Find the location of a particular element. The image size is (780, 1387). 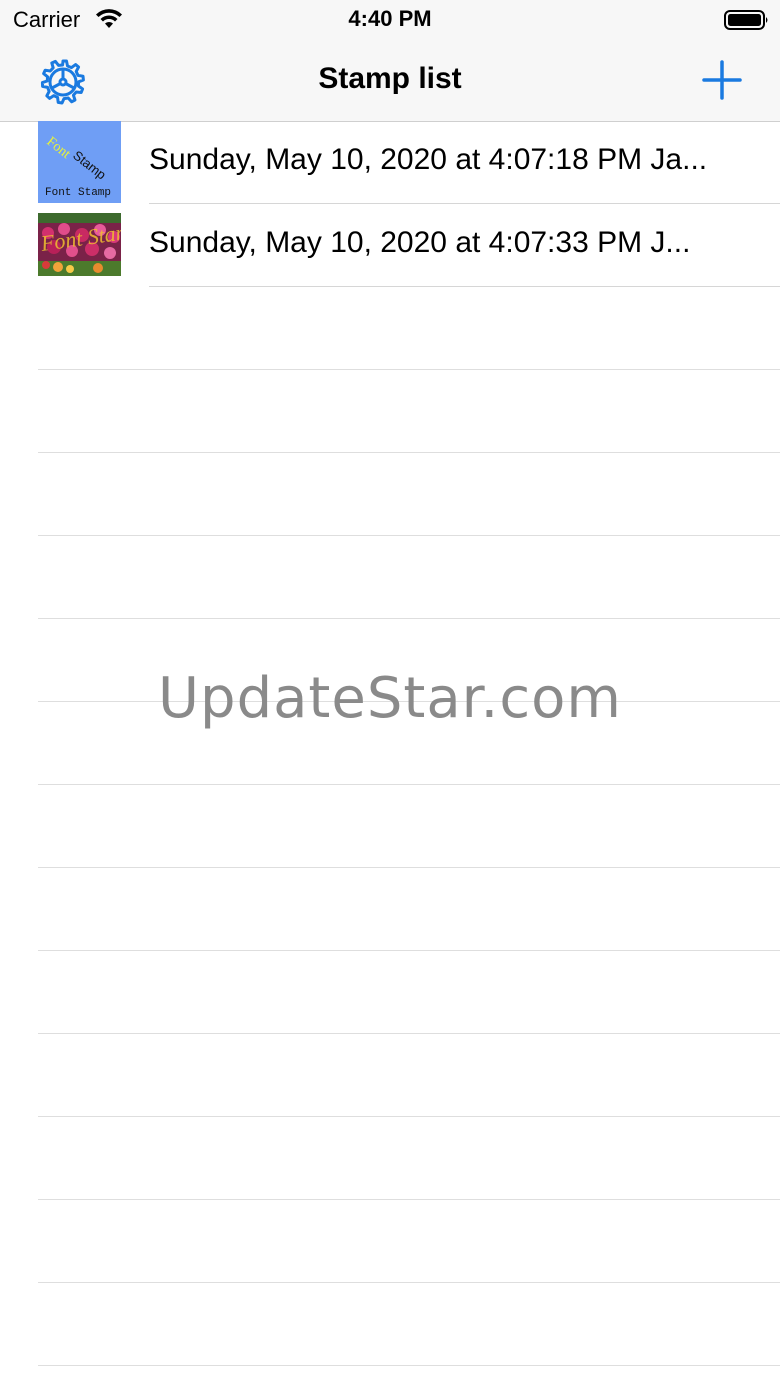

stamp-thumbnail: Font Stamp Font Stamp is located at coordinates (79, 162).